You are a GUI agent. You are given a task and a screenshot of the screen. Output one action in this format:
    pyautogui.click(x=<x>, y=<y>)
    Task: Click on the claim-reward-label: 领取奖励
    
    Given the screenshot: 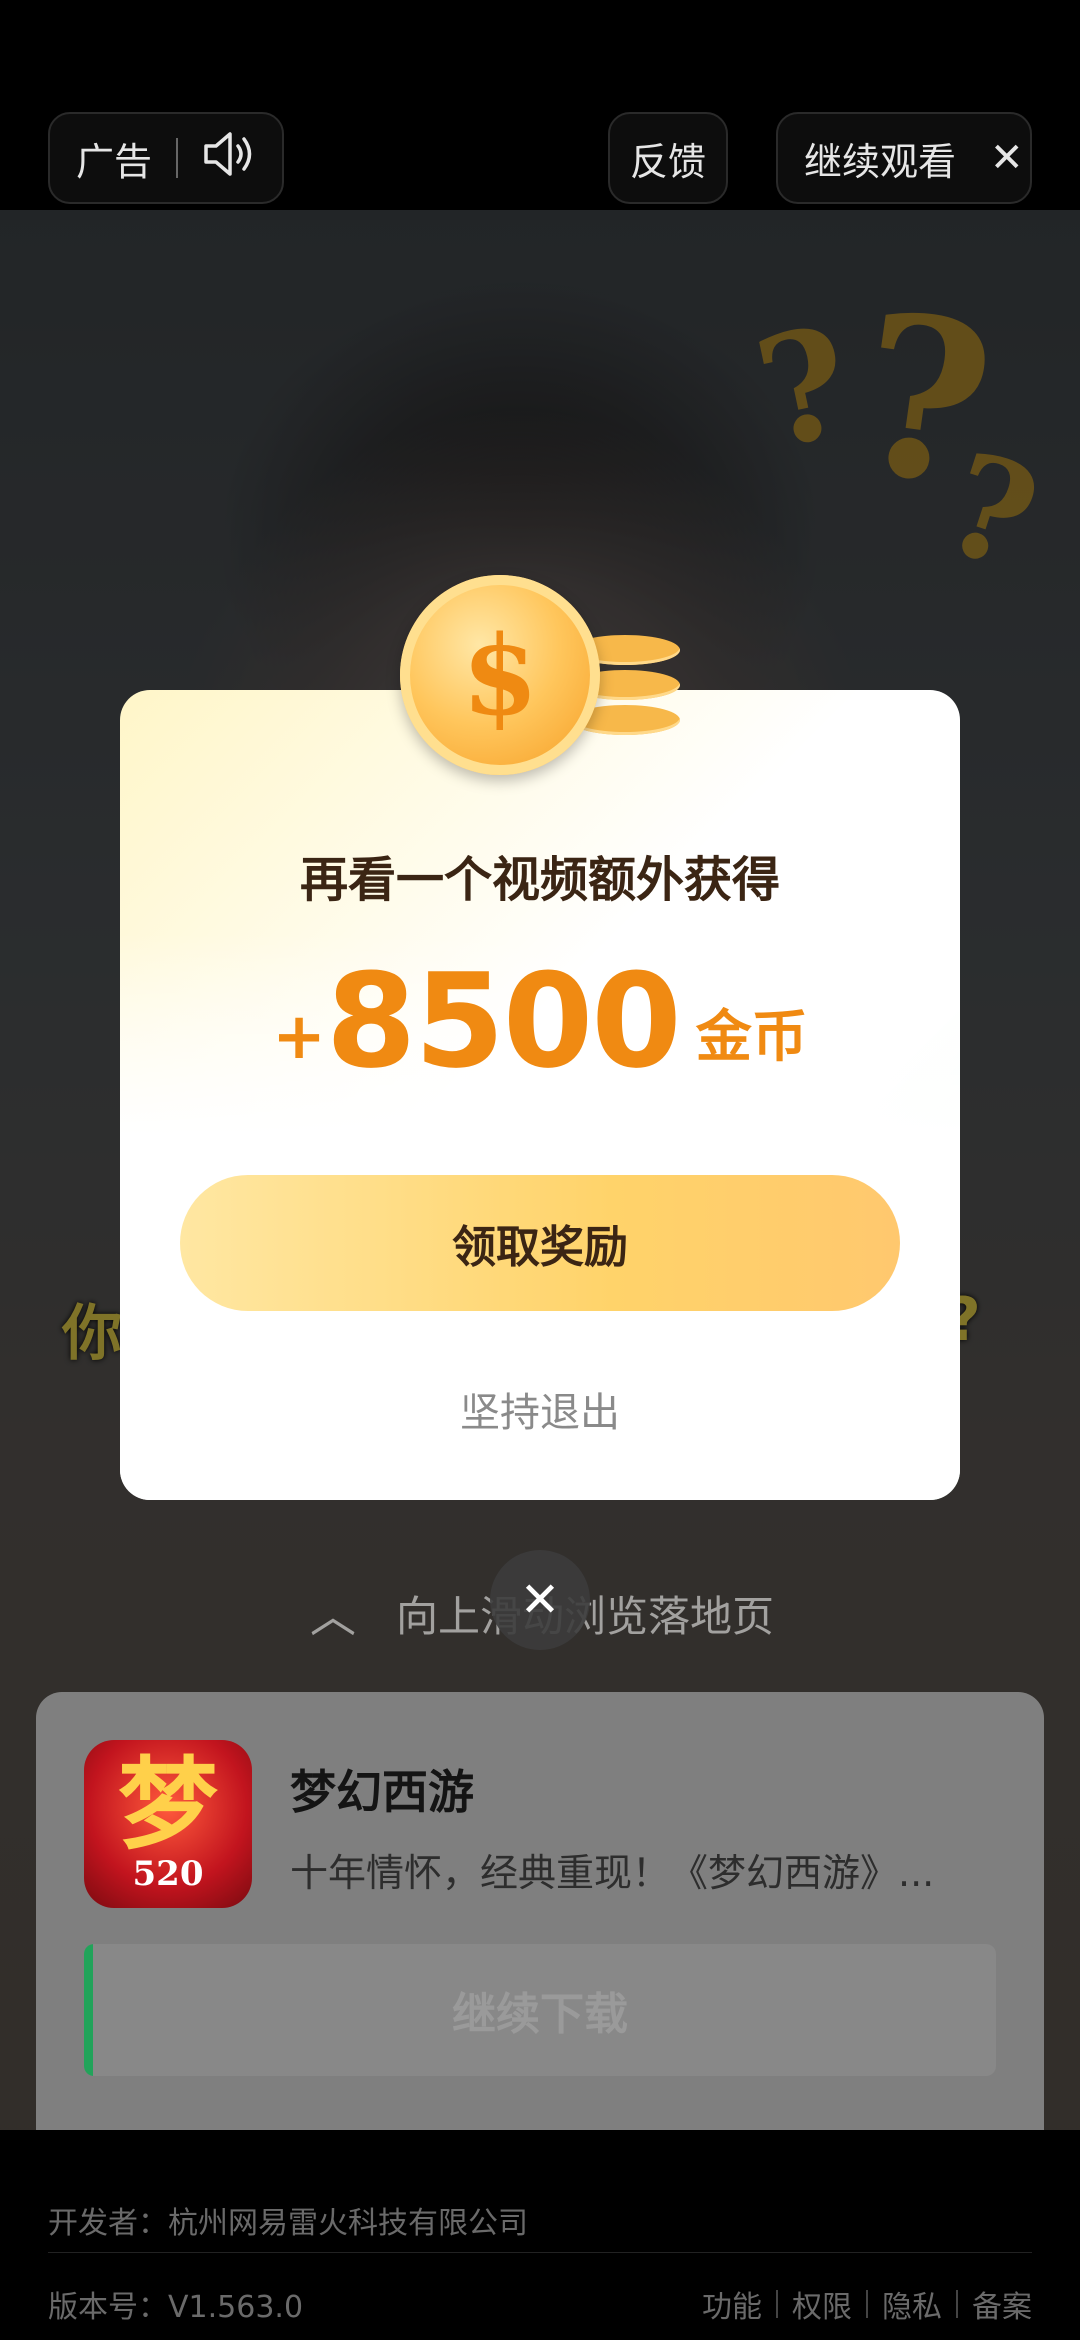 What is the action you would take?
    pyautogui.click(x=540, y=1247)
    